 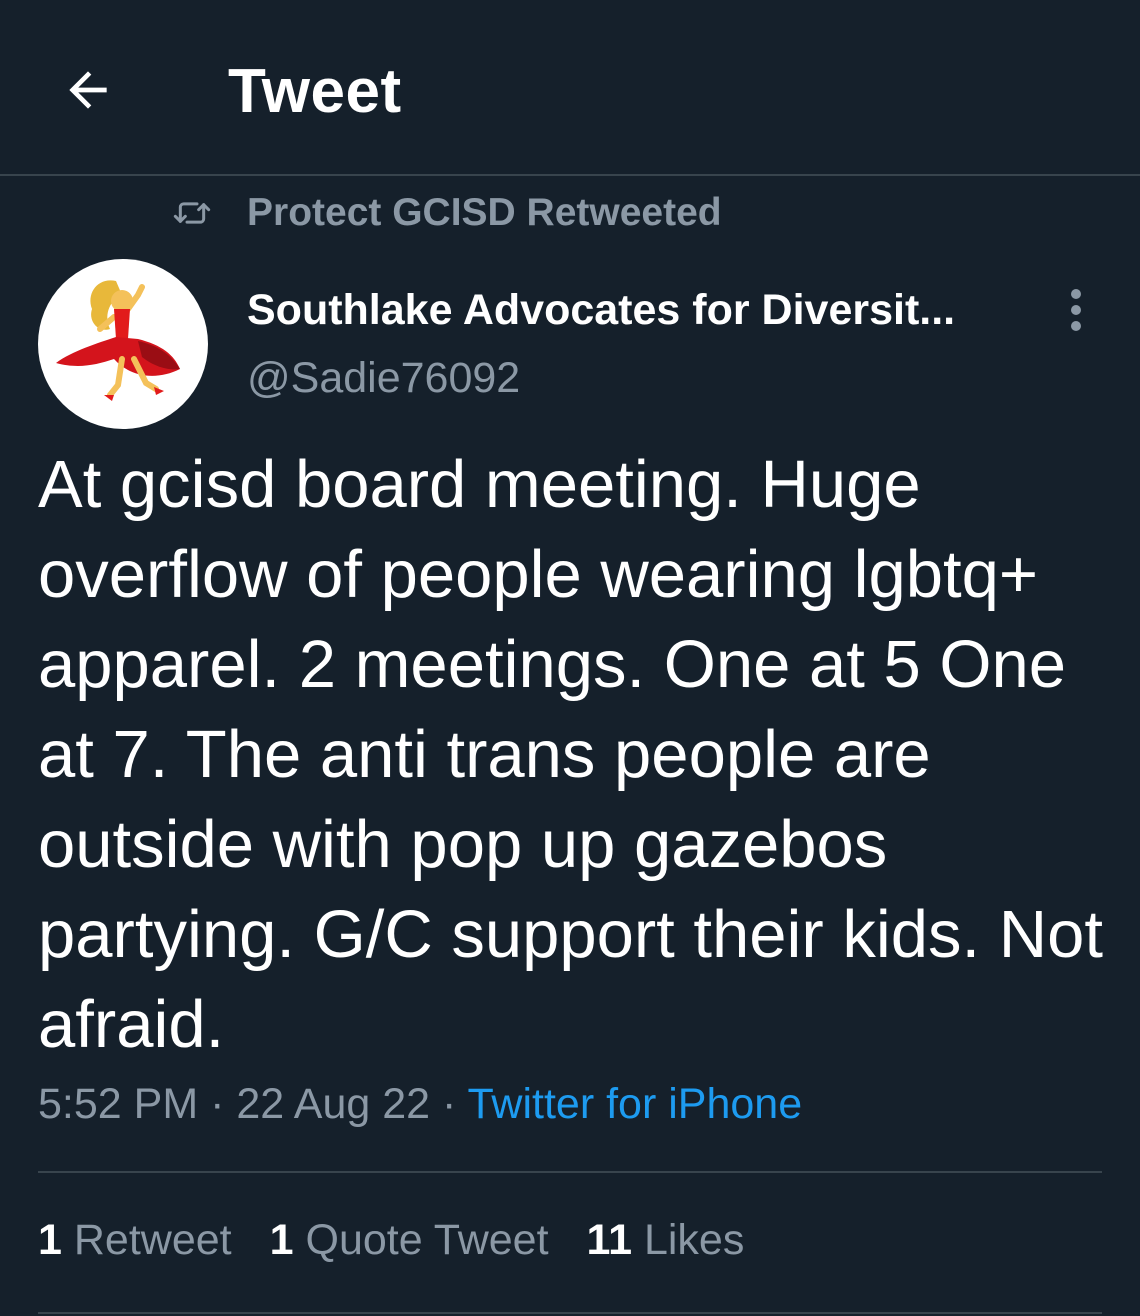 What do you see at coordinates (635, 1104) in the screenshot?
I see `tweet-source-link: Twitter for iPhone` at bounding box center [635, 1104].